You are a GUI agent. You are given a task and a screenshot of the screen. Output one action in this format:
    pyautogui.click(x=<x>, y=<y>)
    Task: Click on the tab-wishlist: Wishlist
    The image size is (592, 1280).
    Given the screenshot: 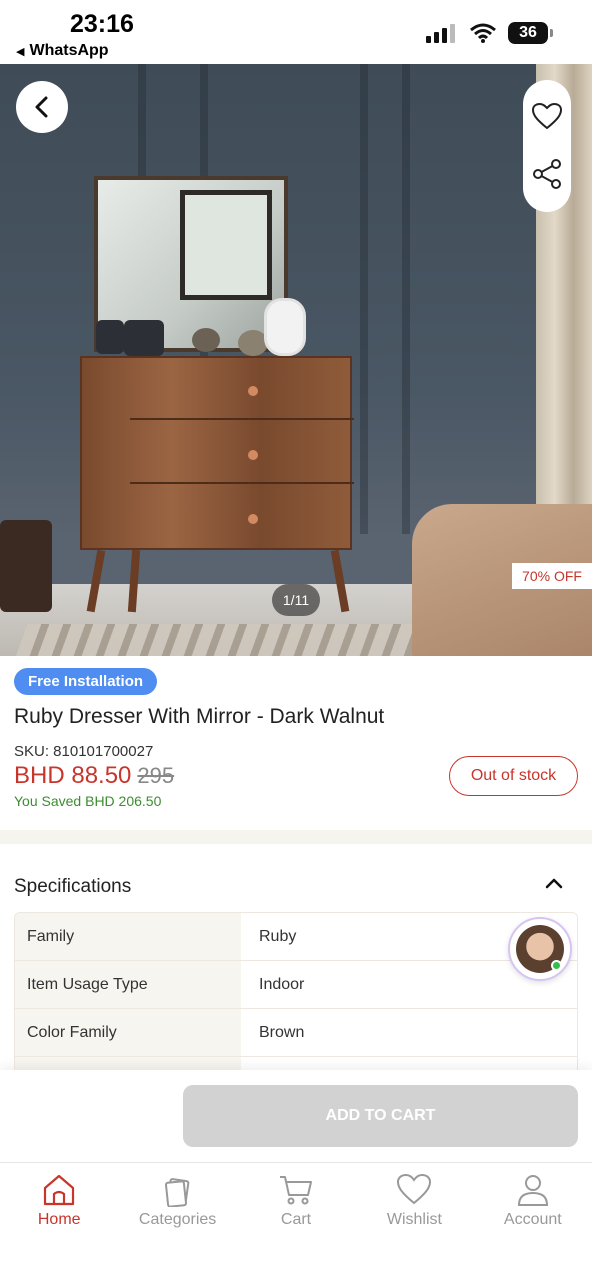 What is the action you would take?
    pyautogui.click(x=414, y=1221)
    